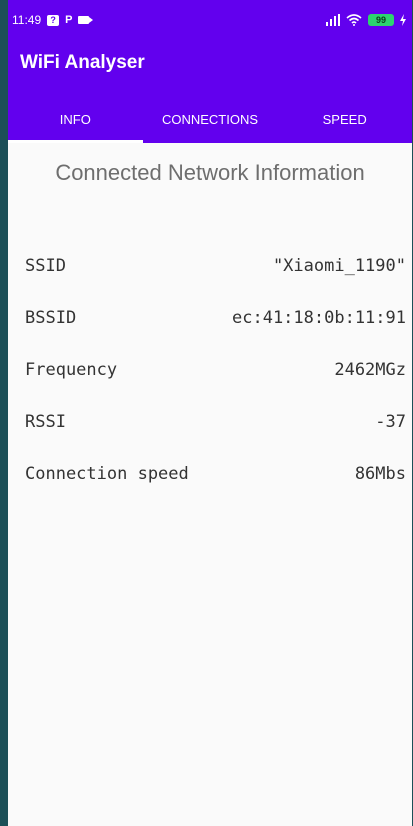 This screenshot has height=826, width=413. What do you see at coordinates (354, 20) in the screenshot?
I see `wifi-icon` at bounding box center [354, 20].